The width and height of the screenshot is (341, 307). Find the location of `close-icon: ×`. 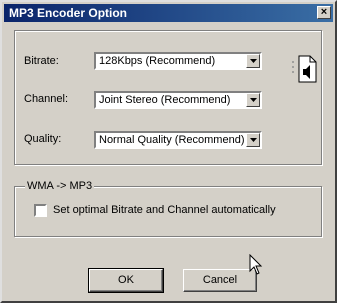

close-icon: × is located at coordinates (324, 12).